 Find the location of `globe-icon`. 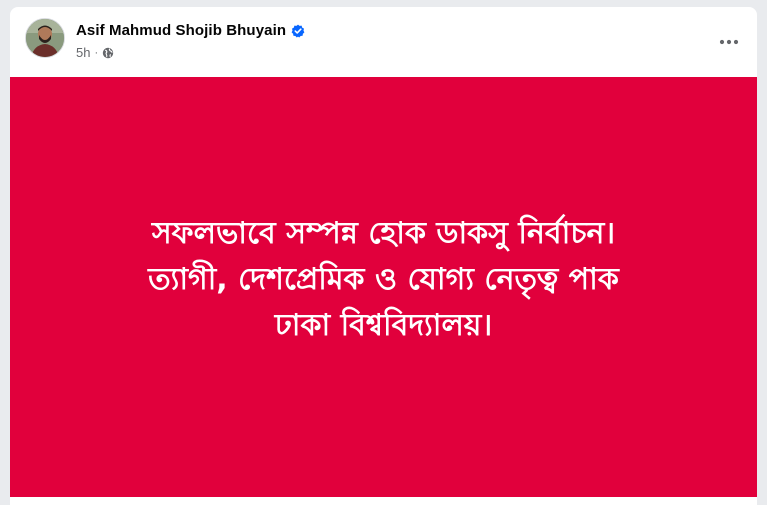

globe-icon is located at coordinates (108, 53).